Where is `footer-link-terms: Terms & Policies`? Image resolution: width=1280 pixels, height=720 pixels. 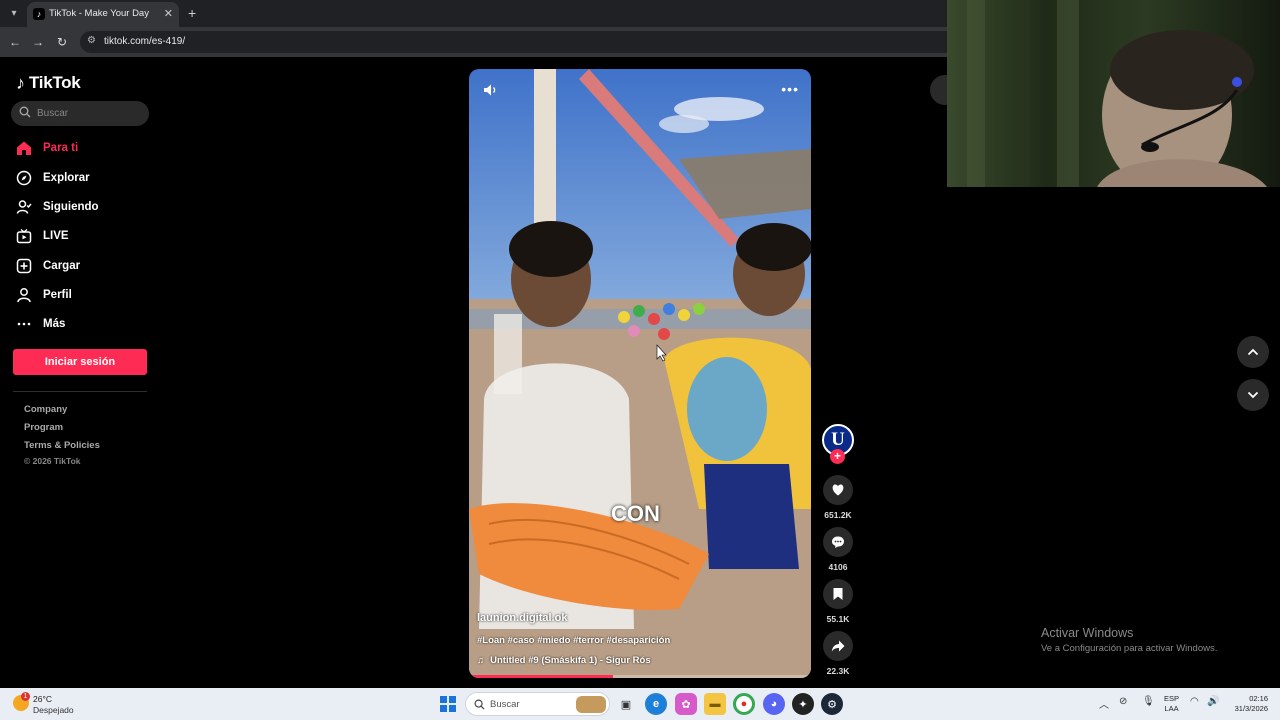
footer-link-terms: Terms & Policies is located at coordinates (62, 445).